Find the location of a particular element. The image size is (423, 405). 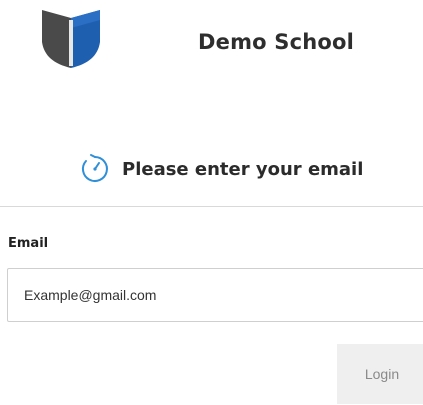

email-prompt: Please enter your email is located at coordinates (220, 169).